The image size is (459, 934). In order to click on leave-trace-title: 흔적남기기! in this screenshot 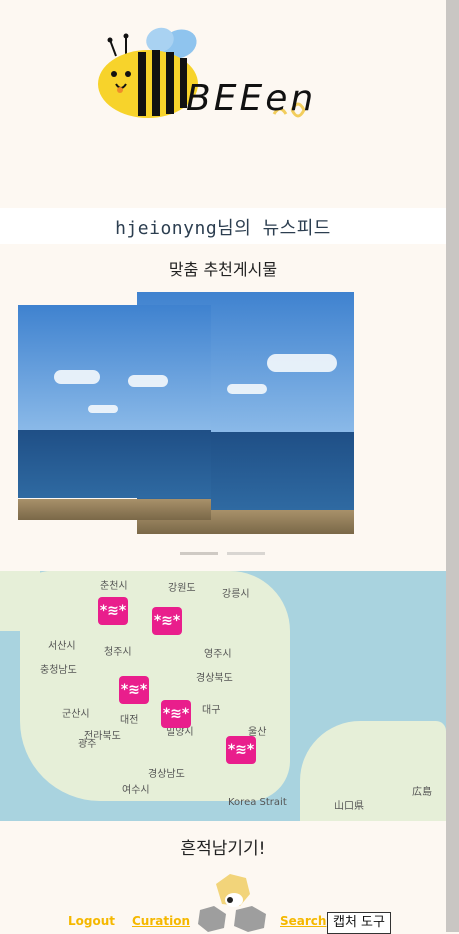, I will do `click(223, 846)`.